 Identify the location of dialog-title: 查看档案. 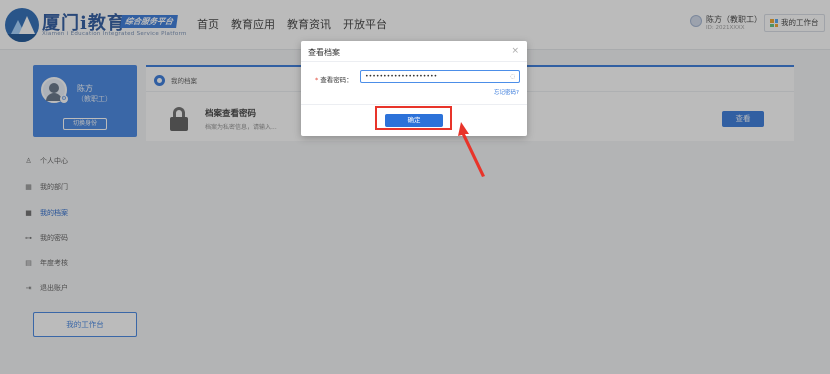
(324, 52).